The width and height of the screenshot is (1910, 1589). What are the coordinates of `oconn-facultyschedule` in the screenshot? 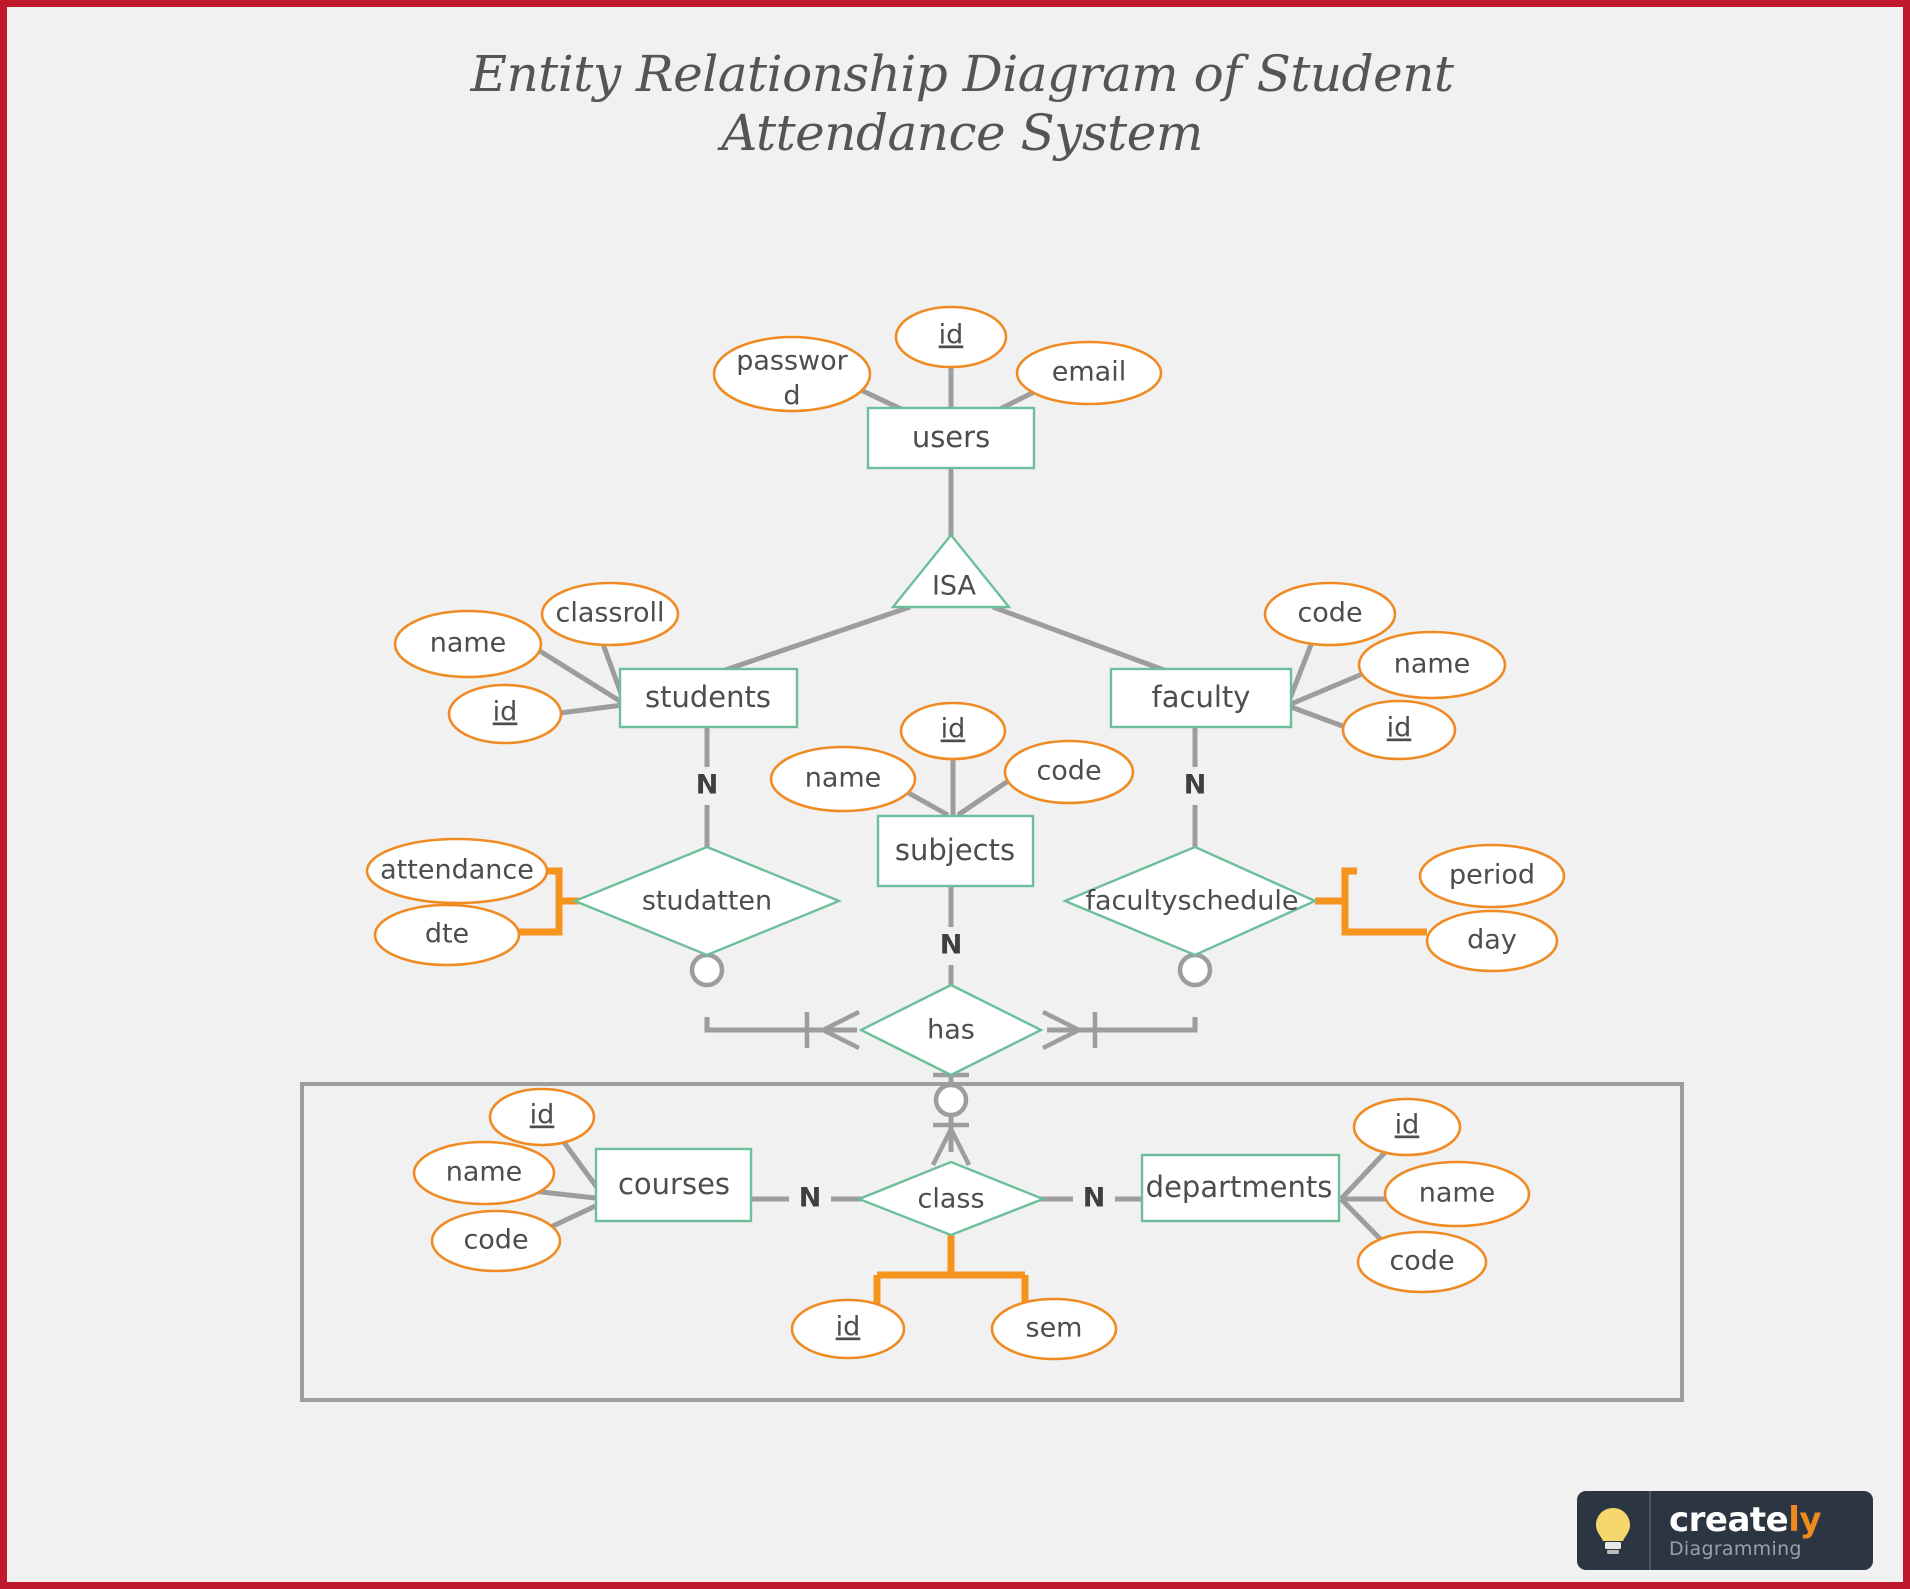 It's located at (1371, 901).